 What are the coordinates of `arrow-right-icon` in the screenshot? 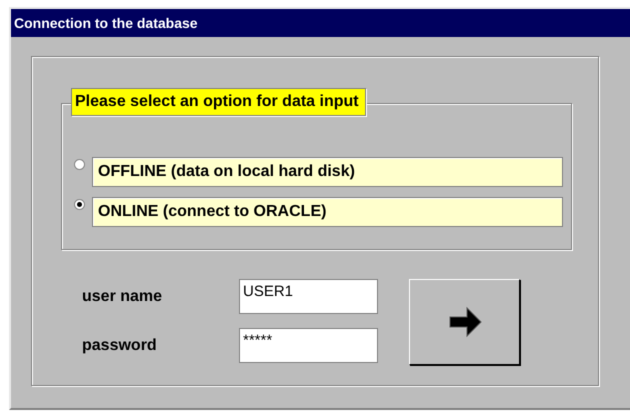 It's located at (464, 322).